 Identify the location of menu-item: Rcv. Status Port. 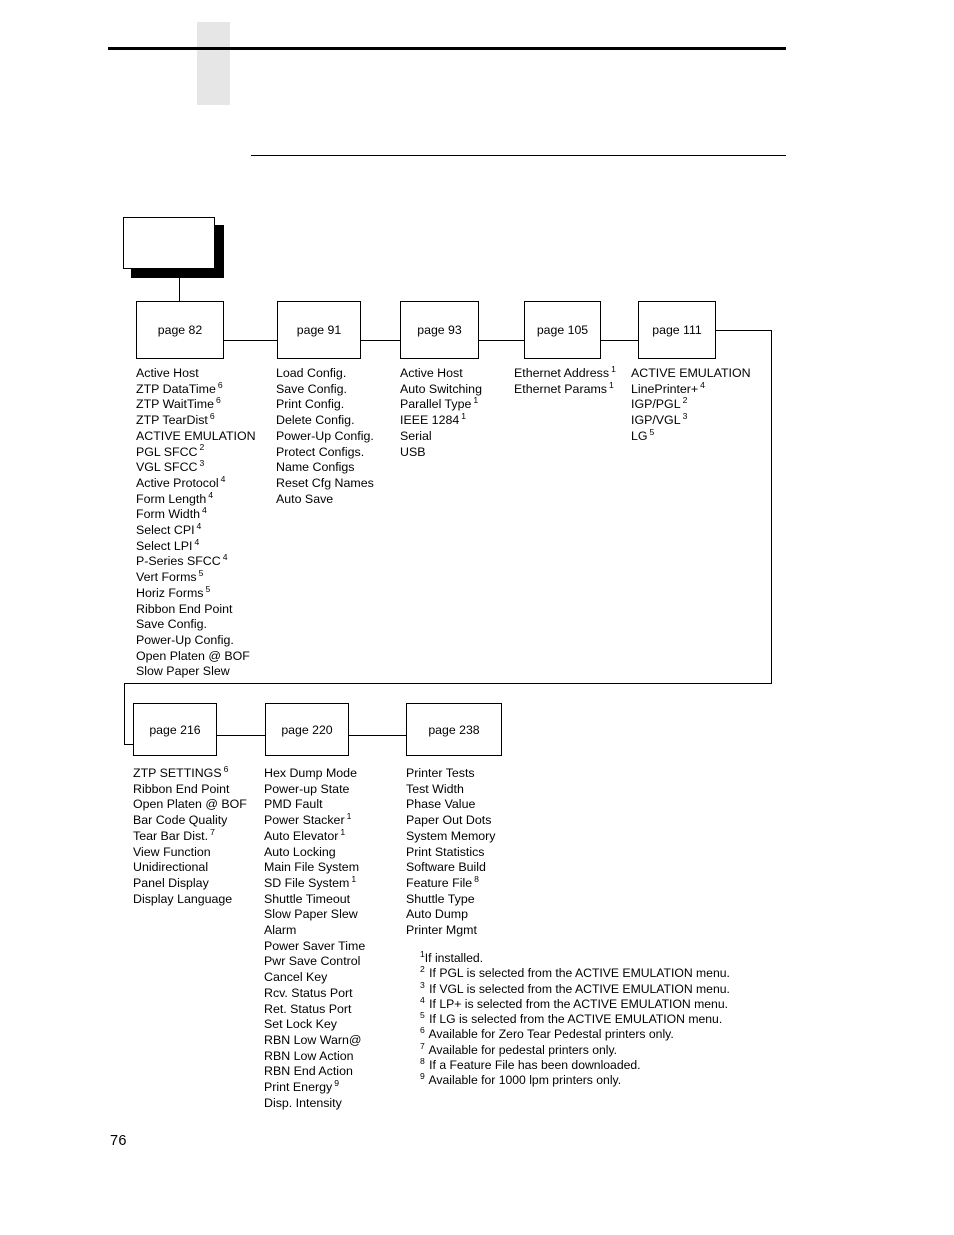
(314, 994).